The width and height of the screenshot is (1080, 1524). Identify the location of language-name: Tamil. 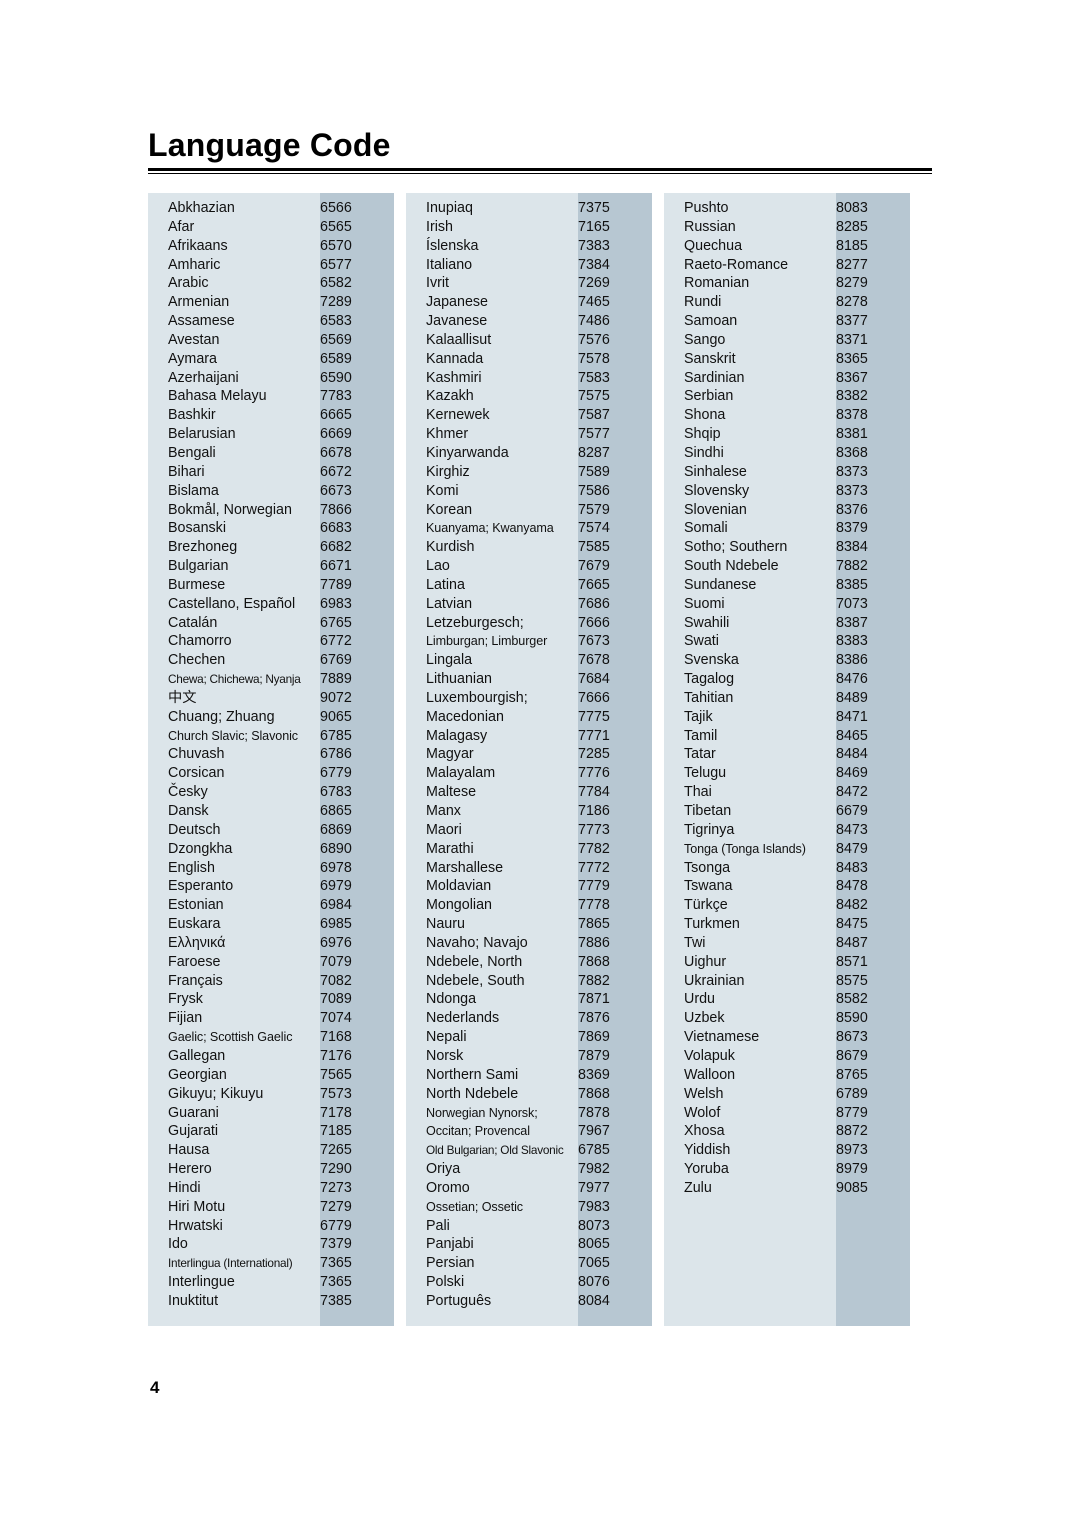
(701, 735).